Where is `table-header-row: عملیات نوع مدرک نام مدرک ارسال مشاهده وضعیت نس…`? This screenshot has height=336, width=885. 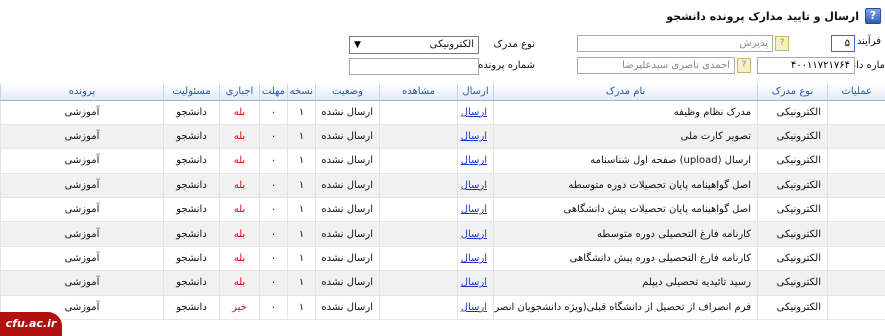
table-header-row: عملیات نوع مدرک نام مدرک ارسال مشاهده وضعیت نس… is located at coordinates (442, 92).